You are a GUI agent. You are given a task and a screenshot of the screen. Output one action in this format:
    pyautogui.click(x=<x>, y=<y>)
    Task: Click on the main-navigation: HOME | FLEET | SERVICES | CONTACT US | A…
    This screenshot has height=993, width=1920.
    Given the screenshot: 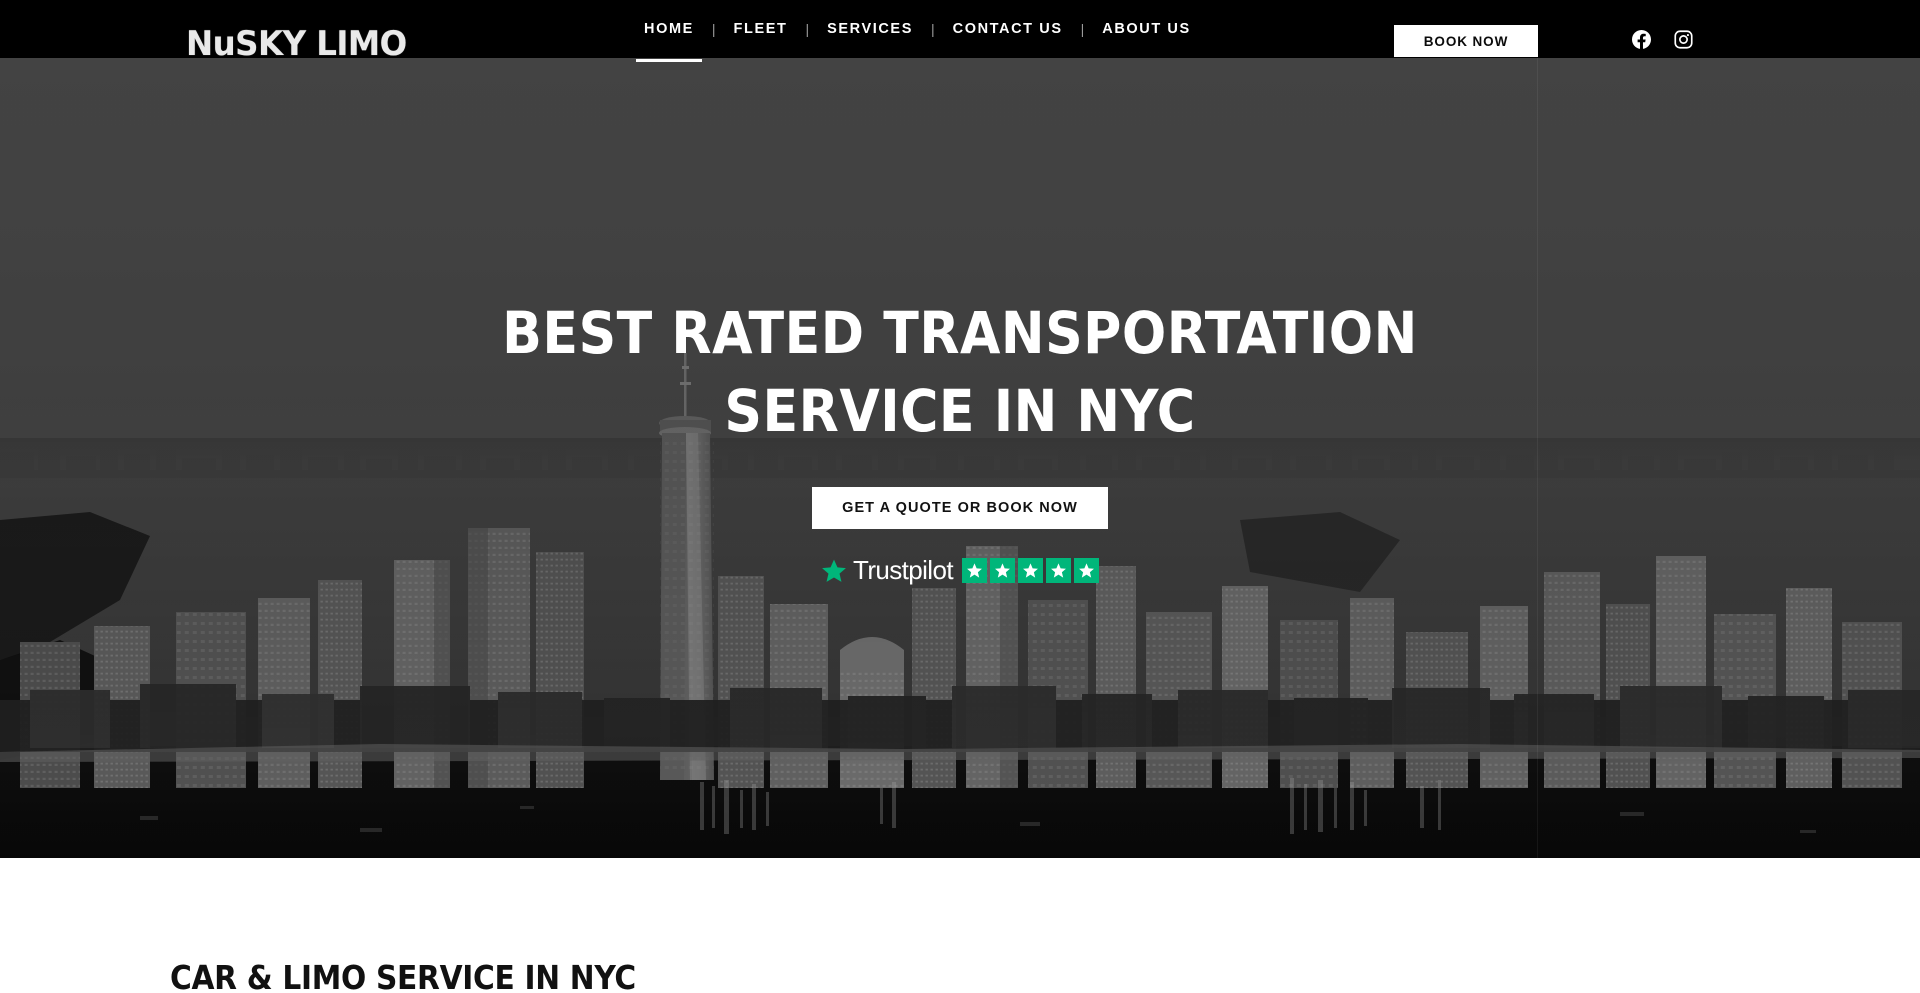 What is the action you would take?
    pyautogui.click(x=915, y=31)
    